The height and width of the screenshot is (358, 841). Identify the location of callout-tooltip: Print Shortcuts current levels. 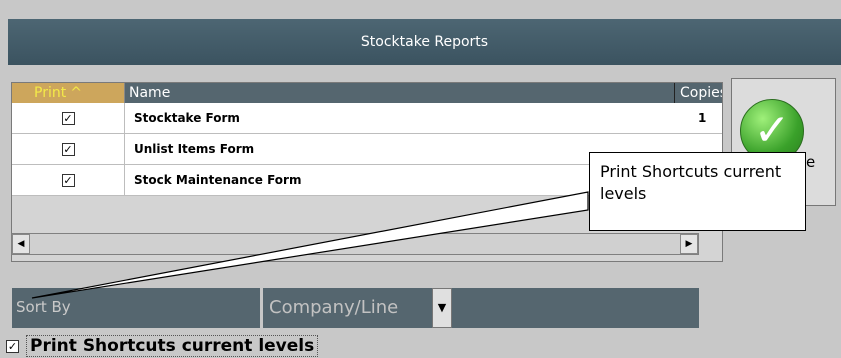
(697, 191).